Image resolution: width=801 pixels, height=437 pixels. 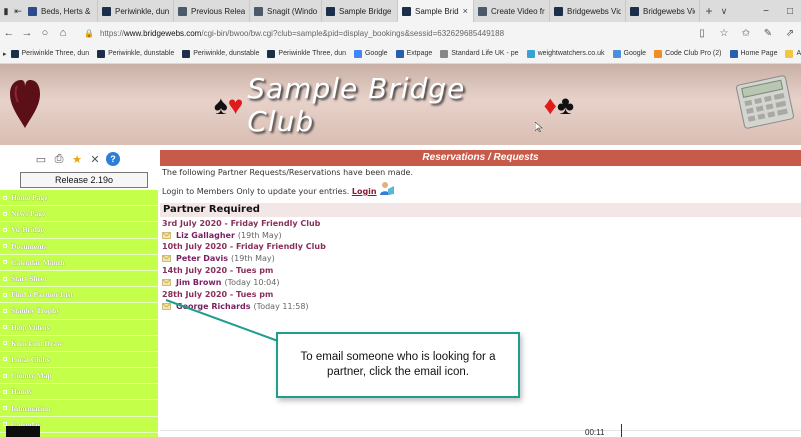 I want to click on browser-tab: Sample Bridge C, so click(x=360, y=11).